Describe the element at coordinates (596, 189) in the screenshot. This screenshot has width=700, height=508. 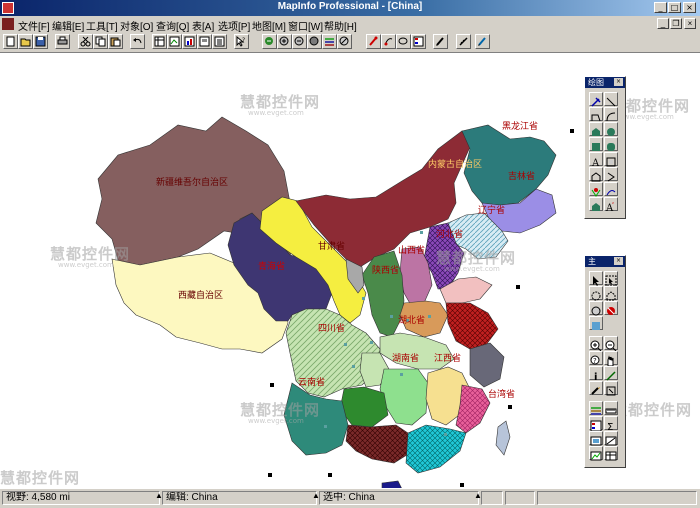
I see `symbol-style-icon` at that location.